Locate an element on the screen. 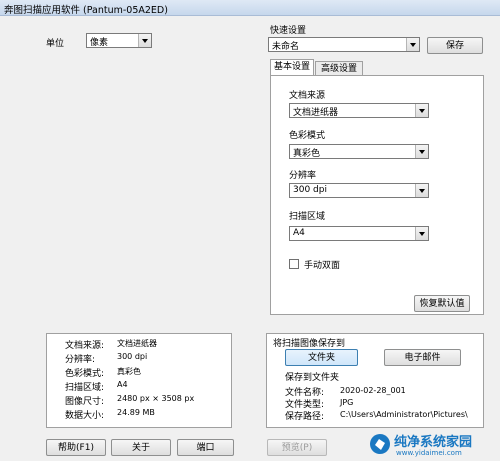  quick-settings-label: 快速设置 is located at coordinates (288, 31).